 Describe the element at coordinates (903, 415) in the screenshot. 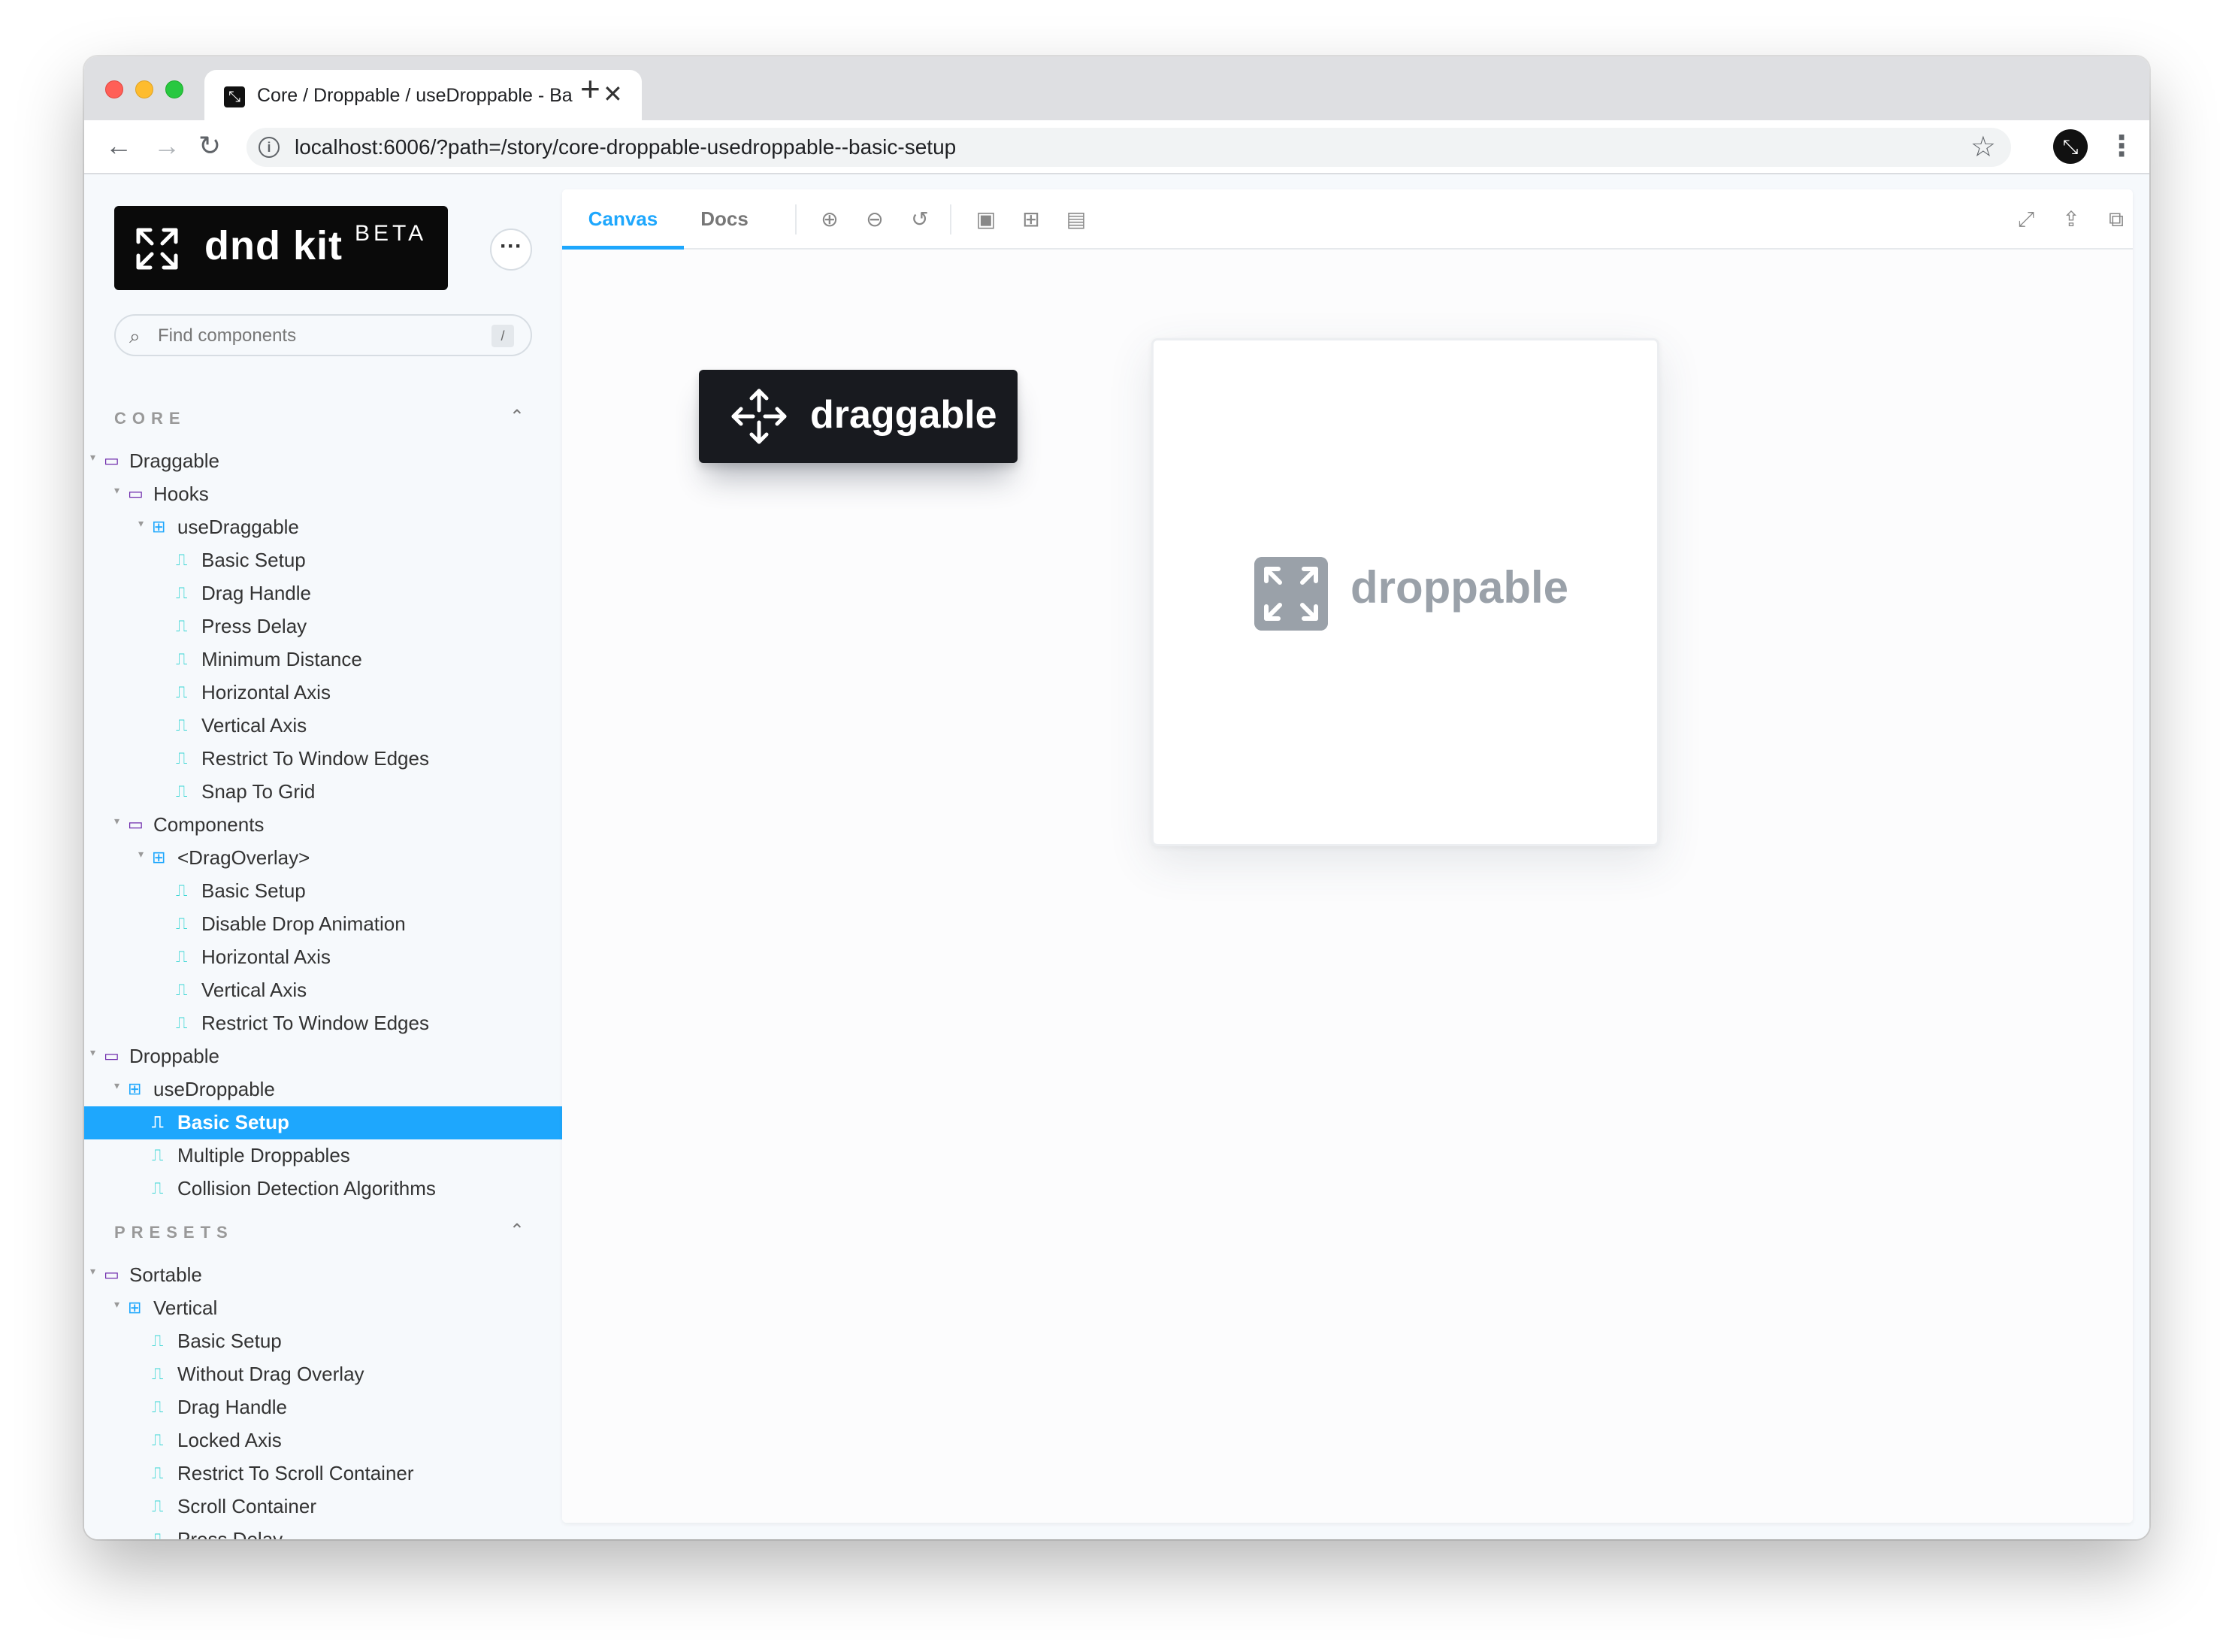

I see `draggable-label: draggable` at that location.